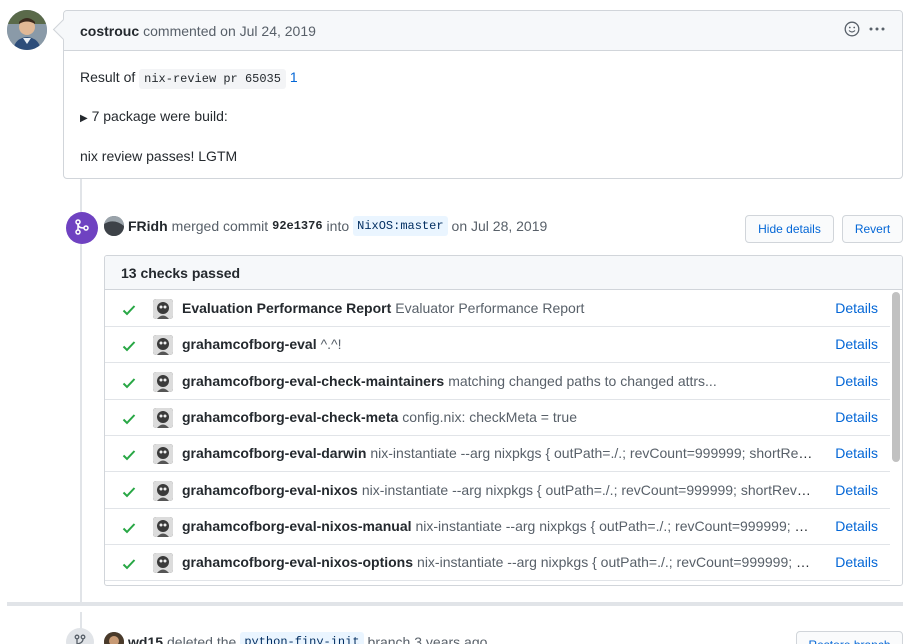 Image resolution: width=919 pixels, height=644 pixels. I want to click on target-branch: NixOS:master, so click(400, 226).